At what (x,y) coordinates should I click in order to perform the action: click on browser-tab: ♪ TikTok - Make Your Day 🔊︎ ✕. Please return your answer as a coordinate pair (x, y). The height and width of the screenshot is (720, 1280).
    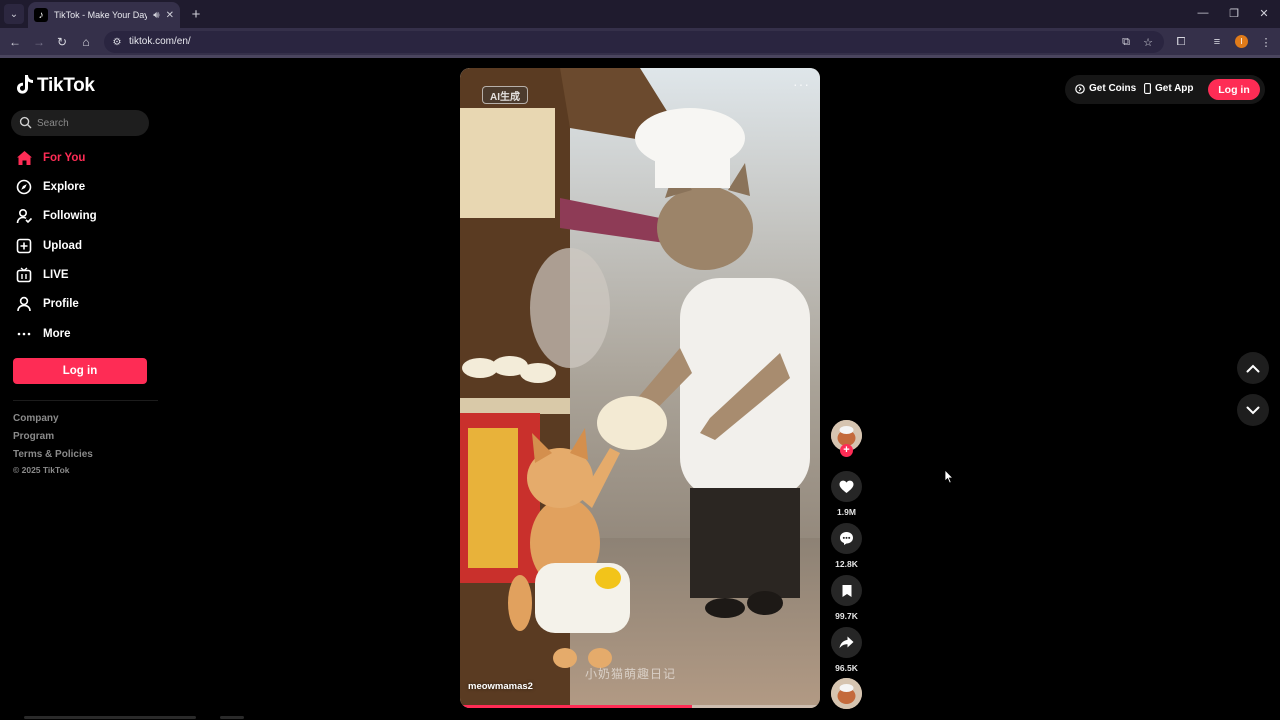
    Looking at the image, I should click on (104, 15).